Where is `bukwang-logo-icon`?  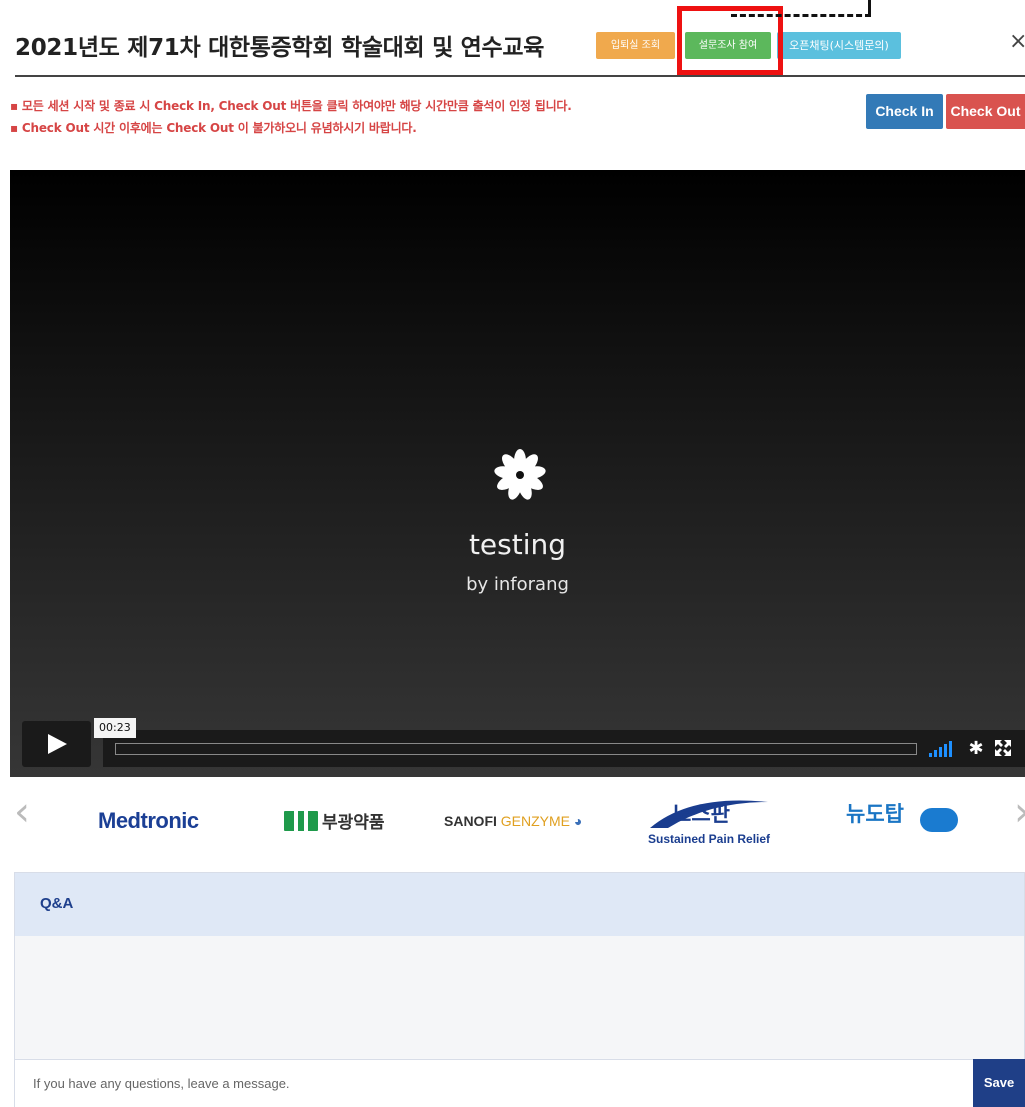 bukwang-logo-icon is located at coordinates (301, 821).